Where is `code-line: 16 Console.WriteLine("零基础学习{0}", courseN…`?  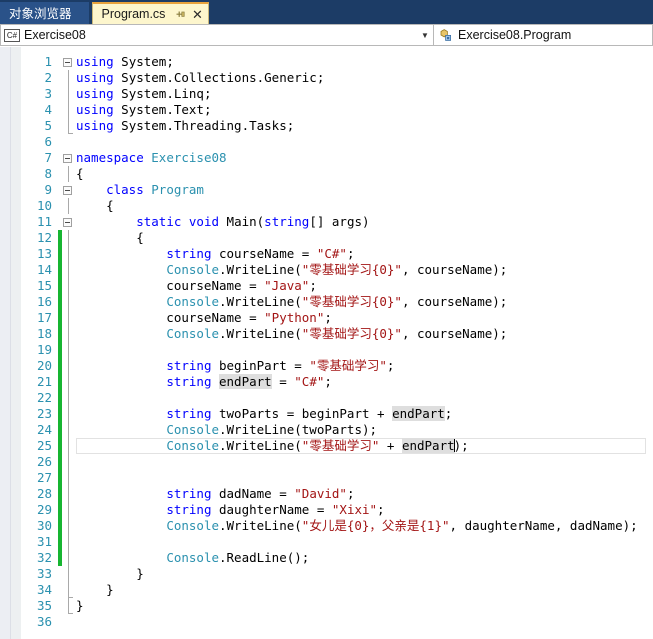
code-line: 16 Console.WriteLine("零基础学习{0}", courseN… is located at coordinates (326, 302).